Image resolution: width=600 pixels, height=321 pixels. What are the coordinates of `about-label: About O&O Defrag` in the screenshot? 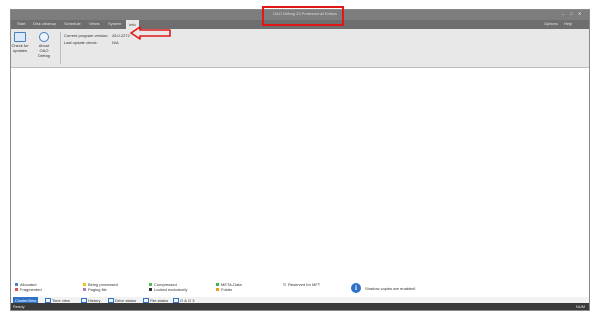 It's located at (43, 50).